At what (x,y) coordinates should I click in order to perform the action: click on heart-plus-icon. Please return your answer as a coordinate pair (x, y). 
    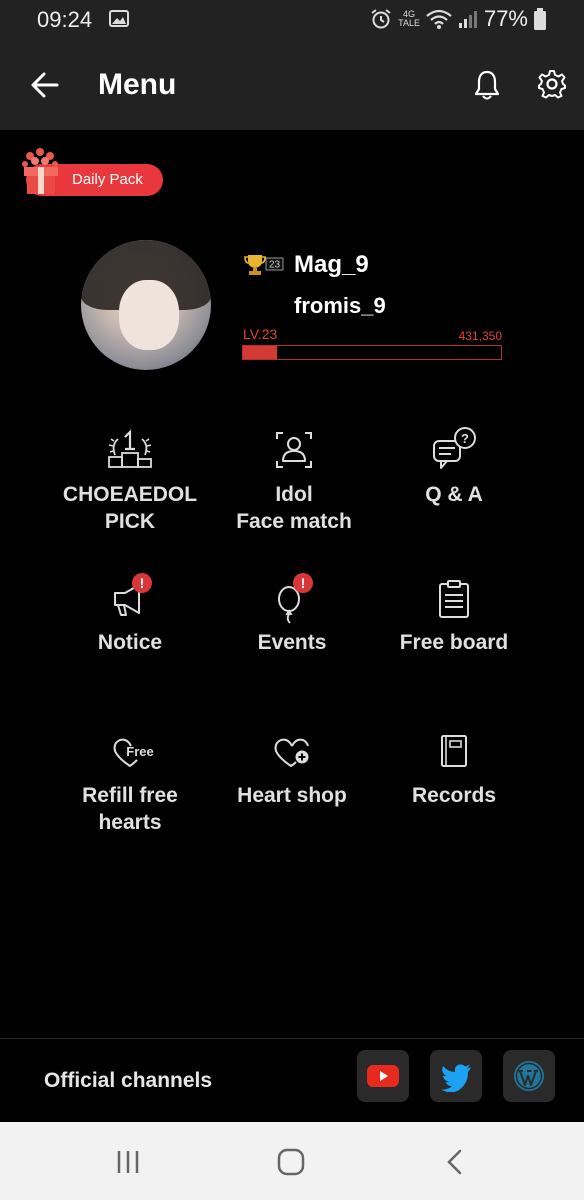
    Looking at the image, I should click on (291, 752).